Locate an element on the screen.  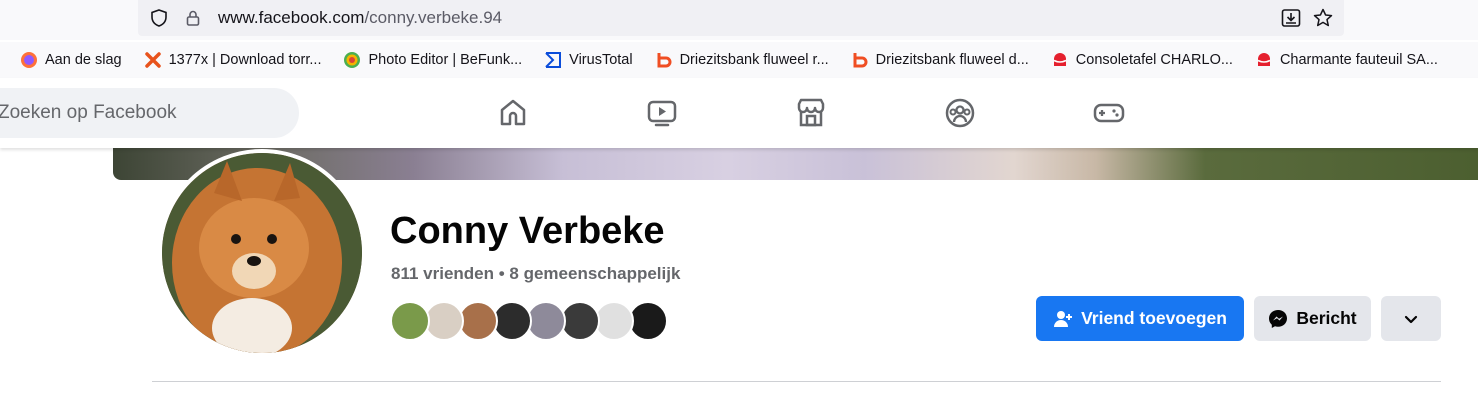
marketplace-icon is located at coordinates (810, 113).